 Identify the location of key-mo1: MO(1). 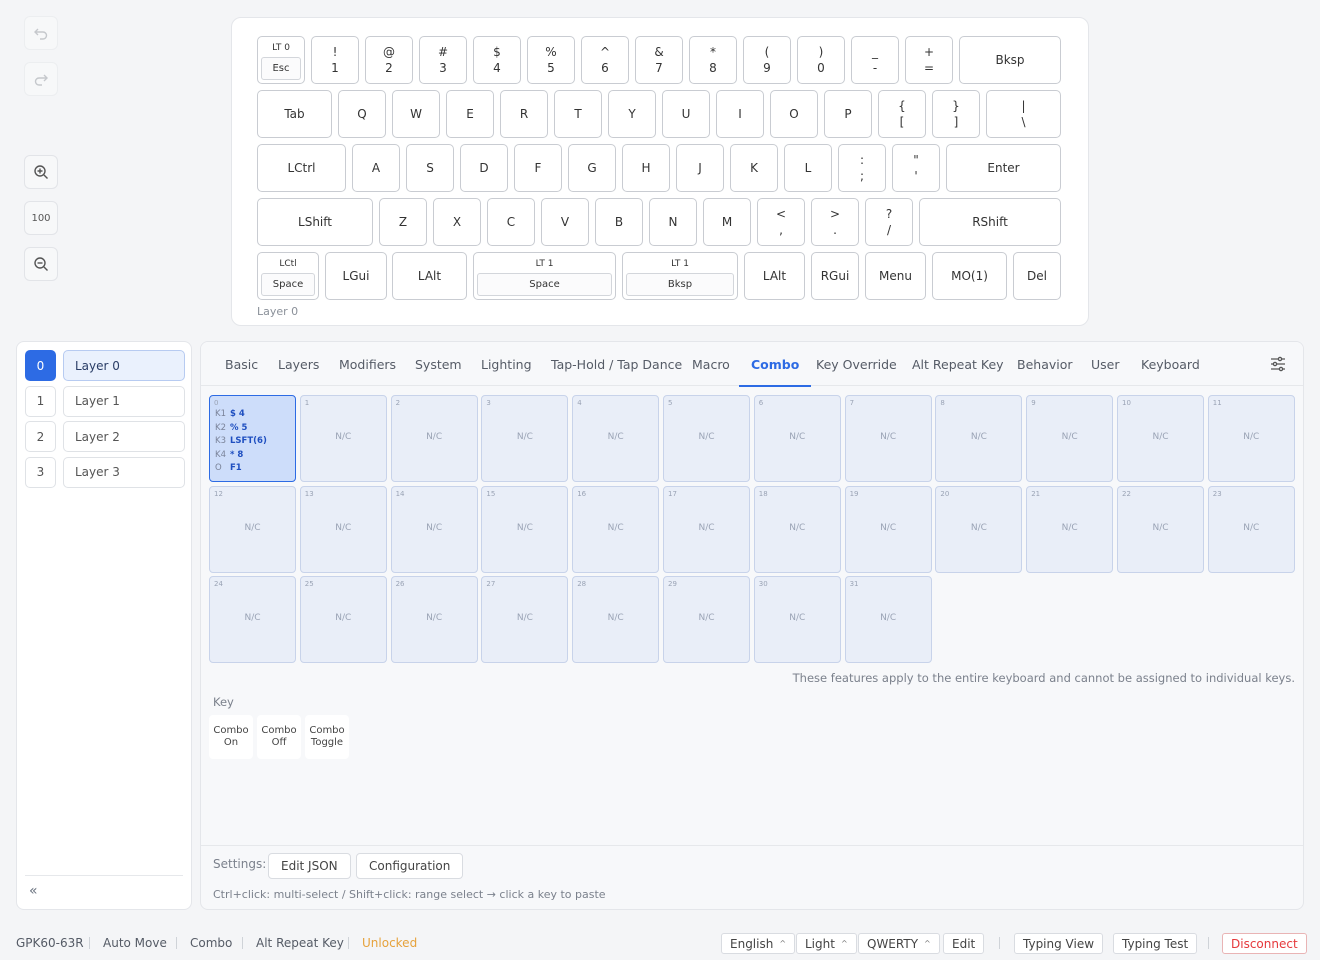
(969, 276).